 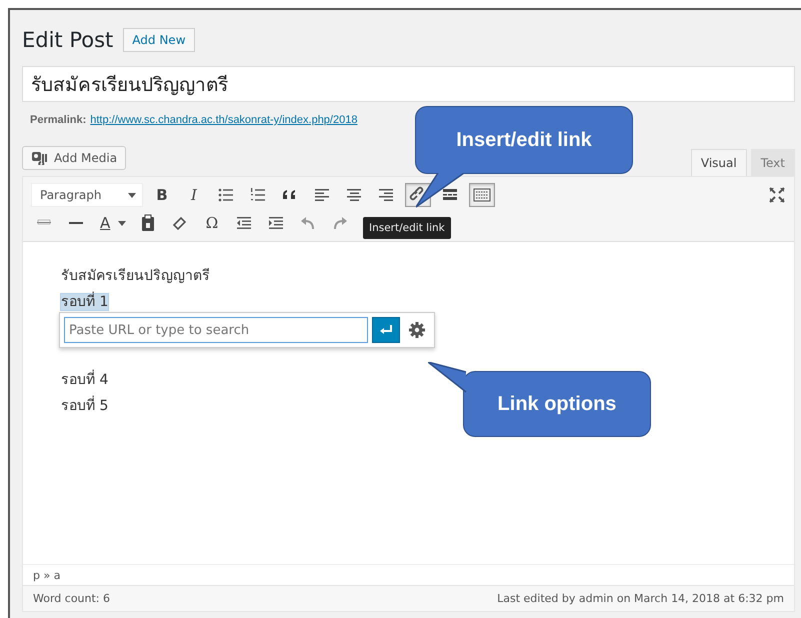 I want to click on apply-button, so click(x=386, y=330).